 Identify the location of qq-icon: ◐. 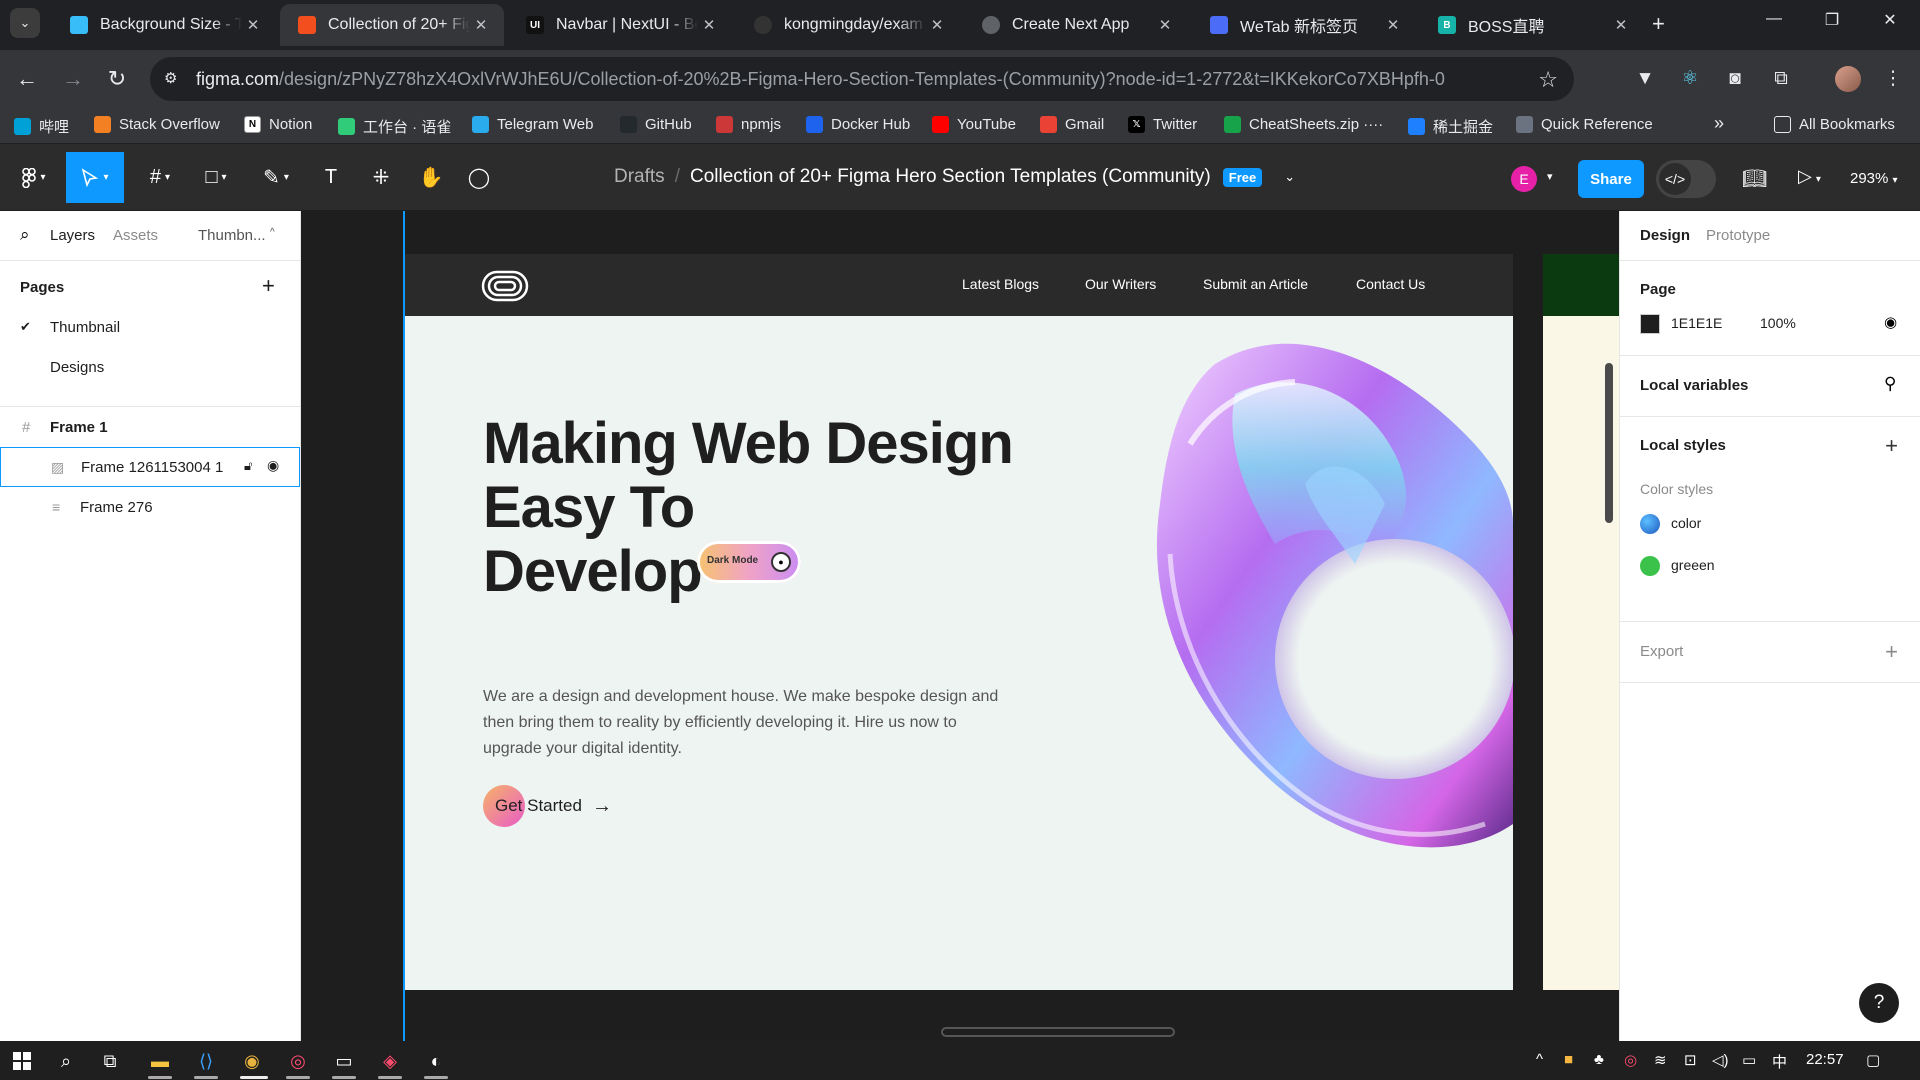
(436, 1061).